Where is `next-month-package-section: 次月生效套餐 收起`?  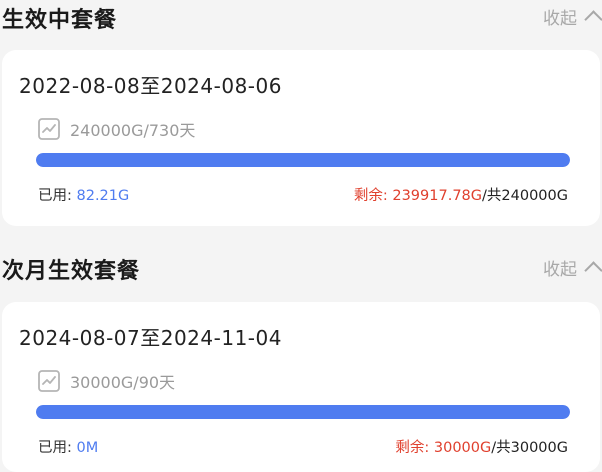 next-month-package-section: 次月生效套餐 收起 is located at coordinates (301, 273).